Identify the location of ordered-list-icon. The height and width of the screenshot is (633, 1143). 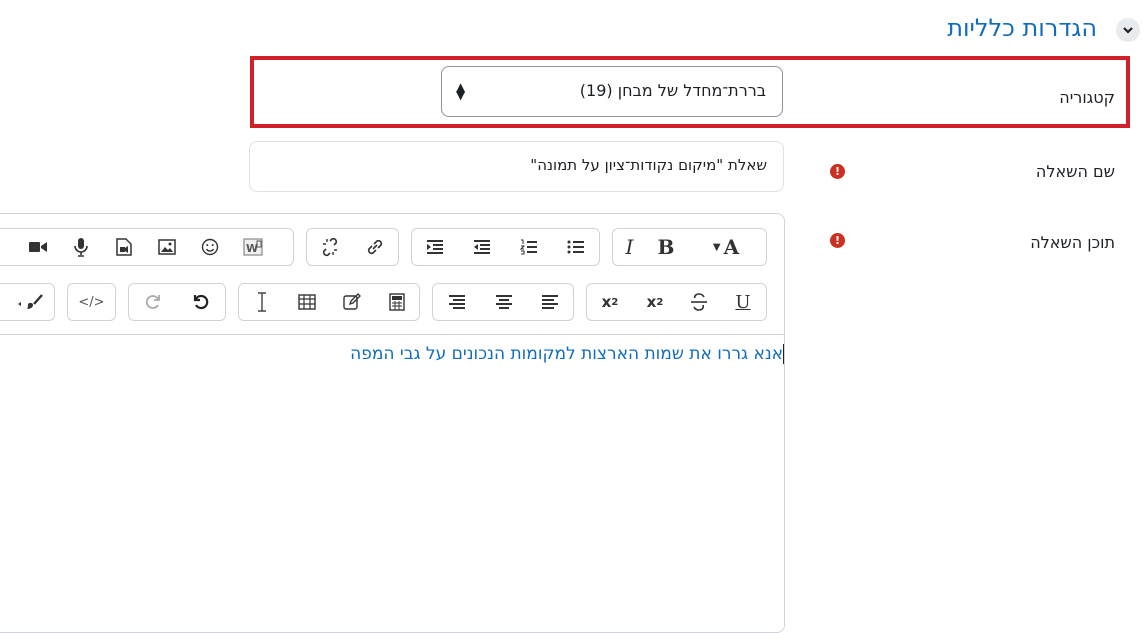
(528, 247).